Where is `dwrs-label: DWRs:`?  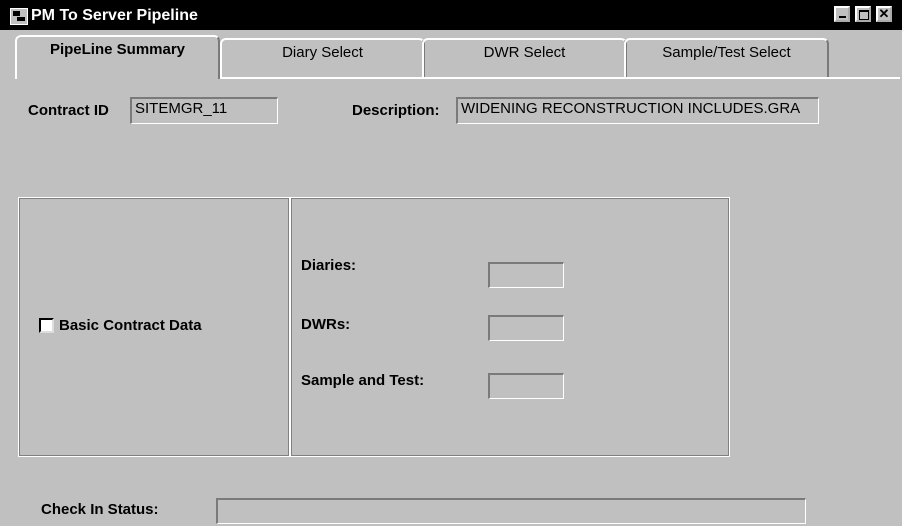 dwrs-label: DWRs: is located at coordinates (326, 324).